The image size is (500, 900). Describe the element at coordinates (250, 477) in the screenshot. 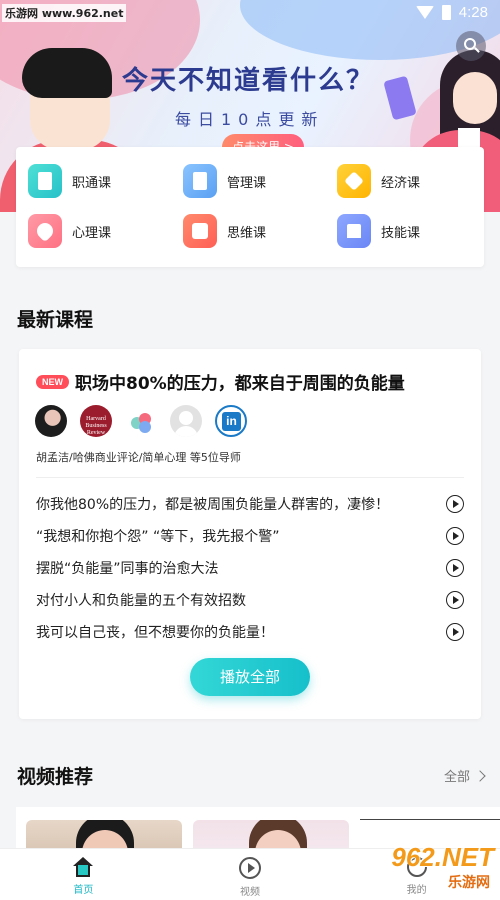

I see `divider` at that location.